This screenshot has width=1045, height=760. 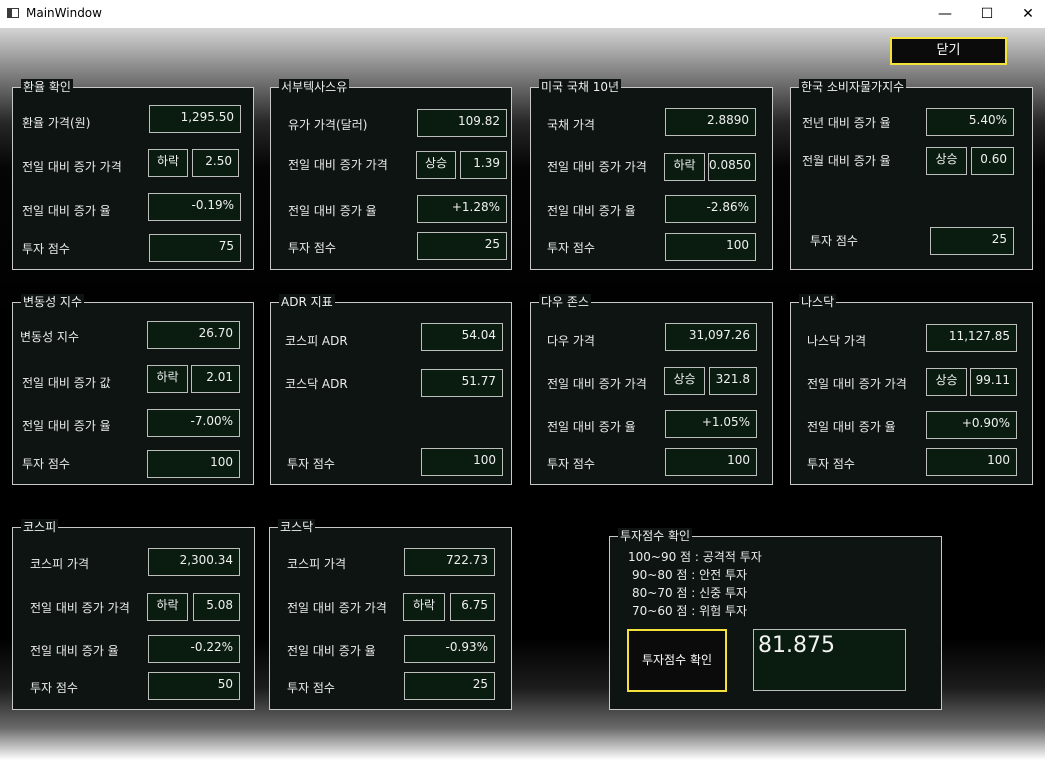 What do you see at coordinates (655, 536) in the screenshot?
I see `panel-title: 투자점수 확인` at bounding box center [655, 536].